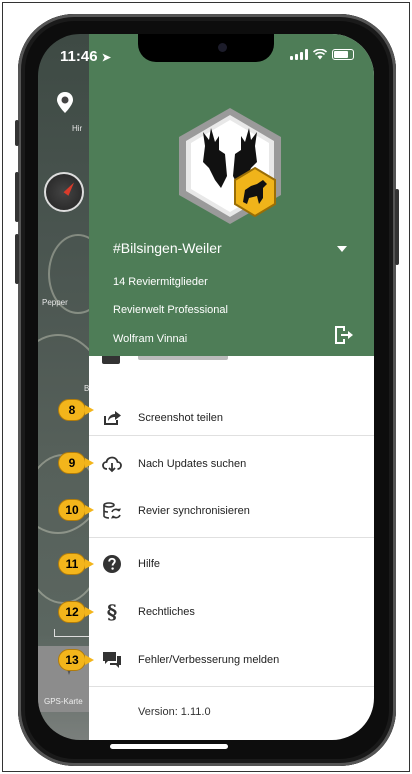  Describe the element at coordinates (76, 410) in the screenshot. I see `callout-badge: 8` at that location.